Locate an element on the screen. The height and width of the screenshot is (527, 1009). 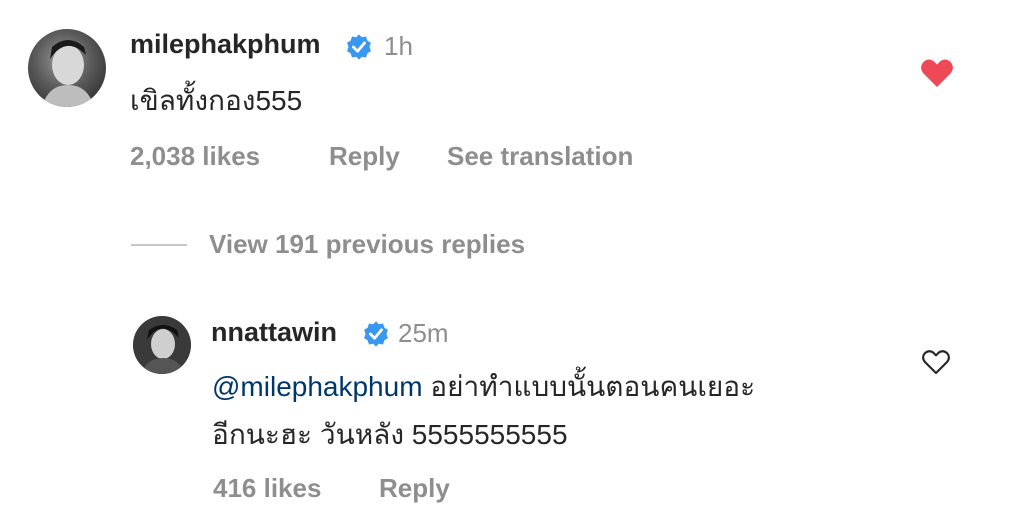
view-previous-replies-button: View 191 previous replies is located at coordinates (367, 244).